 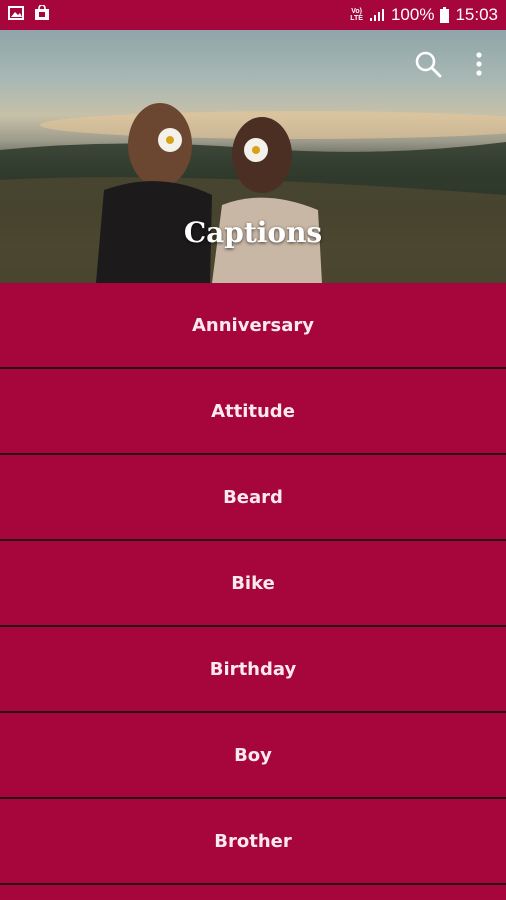 I want to click on list-item-brother: Brother, so click(x=253, y=842).